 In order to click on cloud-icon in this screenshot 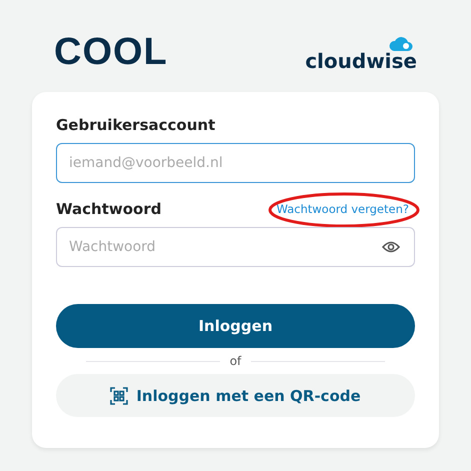, I will do `click(401, 44)`.